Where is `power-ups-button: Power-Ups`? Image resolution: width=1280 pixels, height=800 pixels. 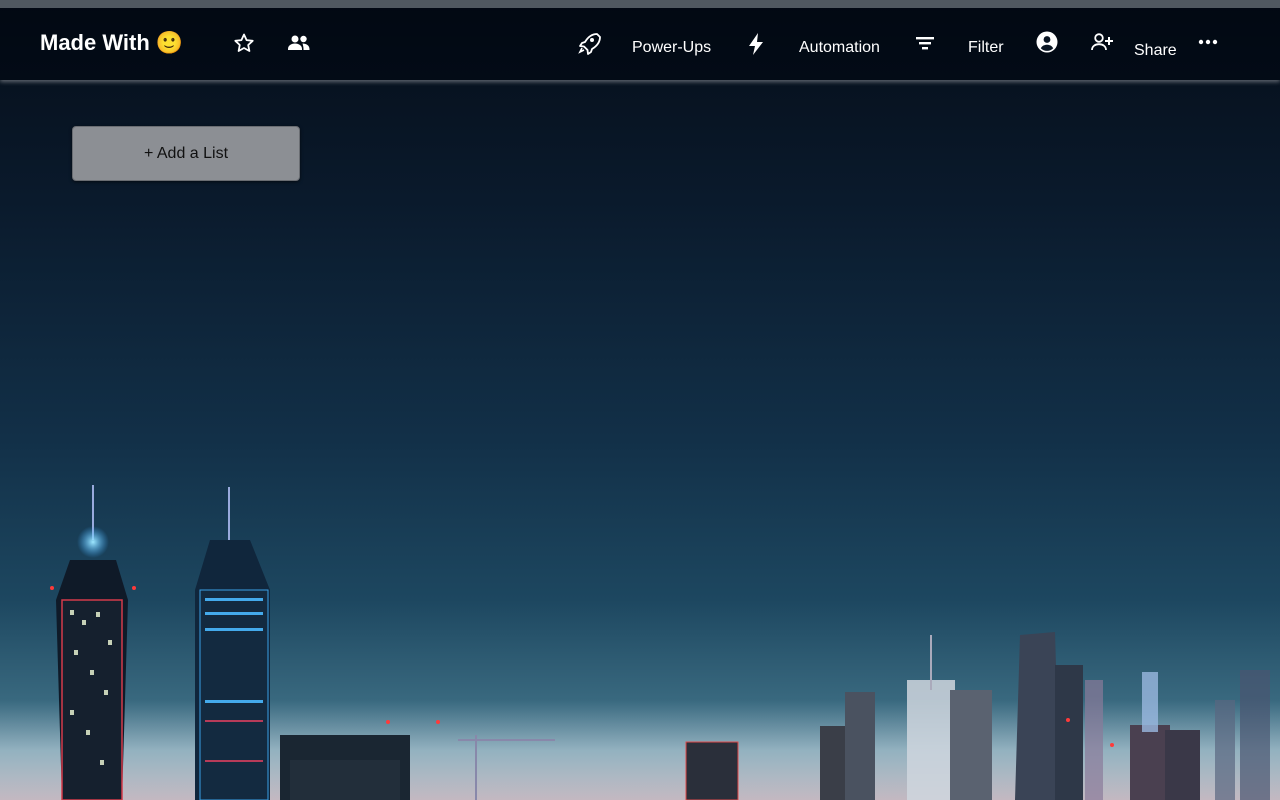
power-ups-button: Power-Ups is located at coordinates (671, 48).